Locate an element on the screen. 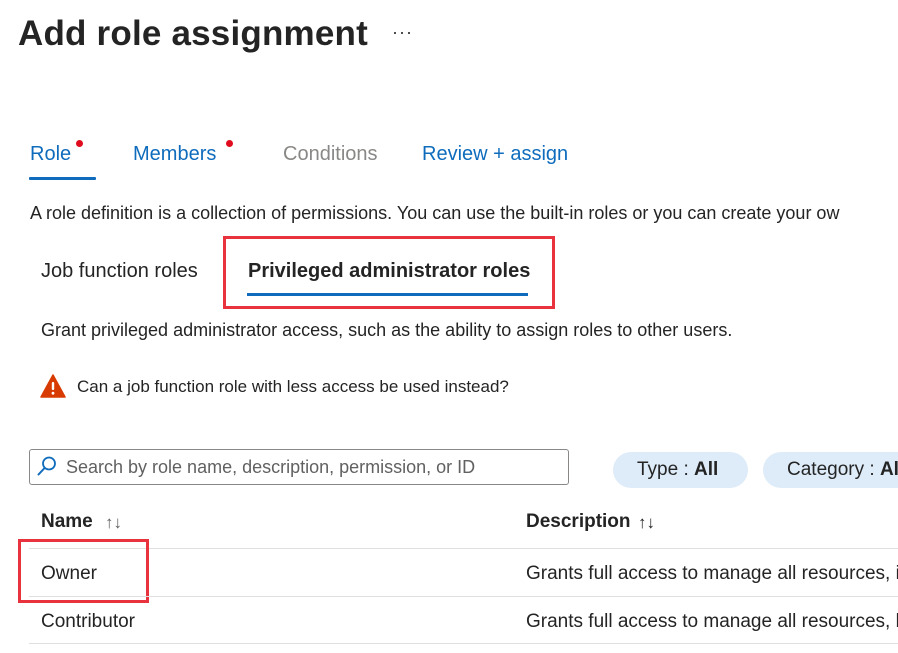  column-header-description-label: Description is located at coordinates (578, 521).